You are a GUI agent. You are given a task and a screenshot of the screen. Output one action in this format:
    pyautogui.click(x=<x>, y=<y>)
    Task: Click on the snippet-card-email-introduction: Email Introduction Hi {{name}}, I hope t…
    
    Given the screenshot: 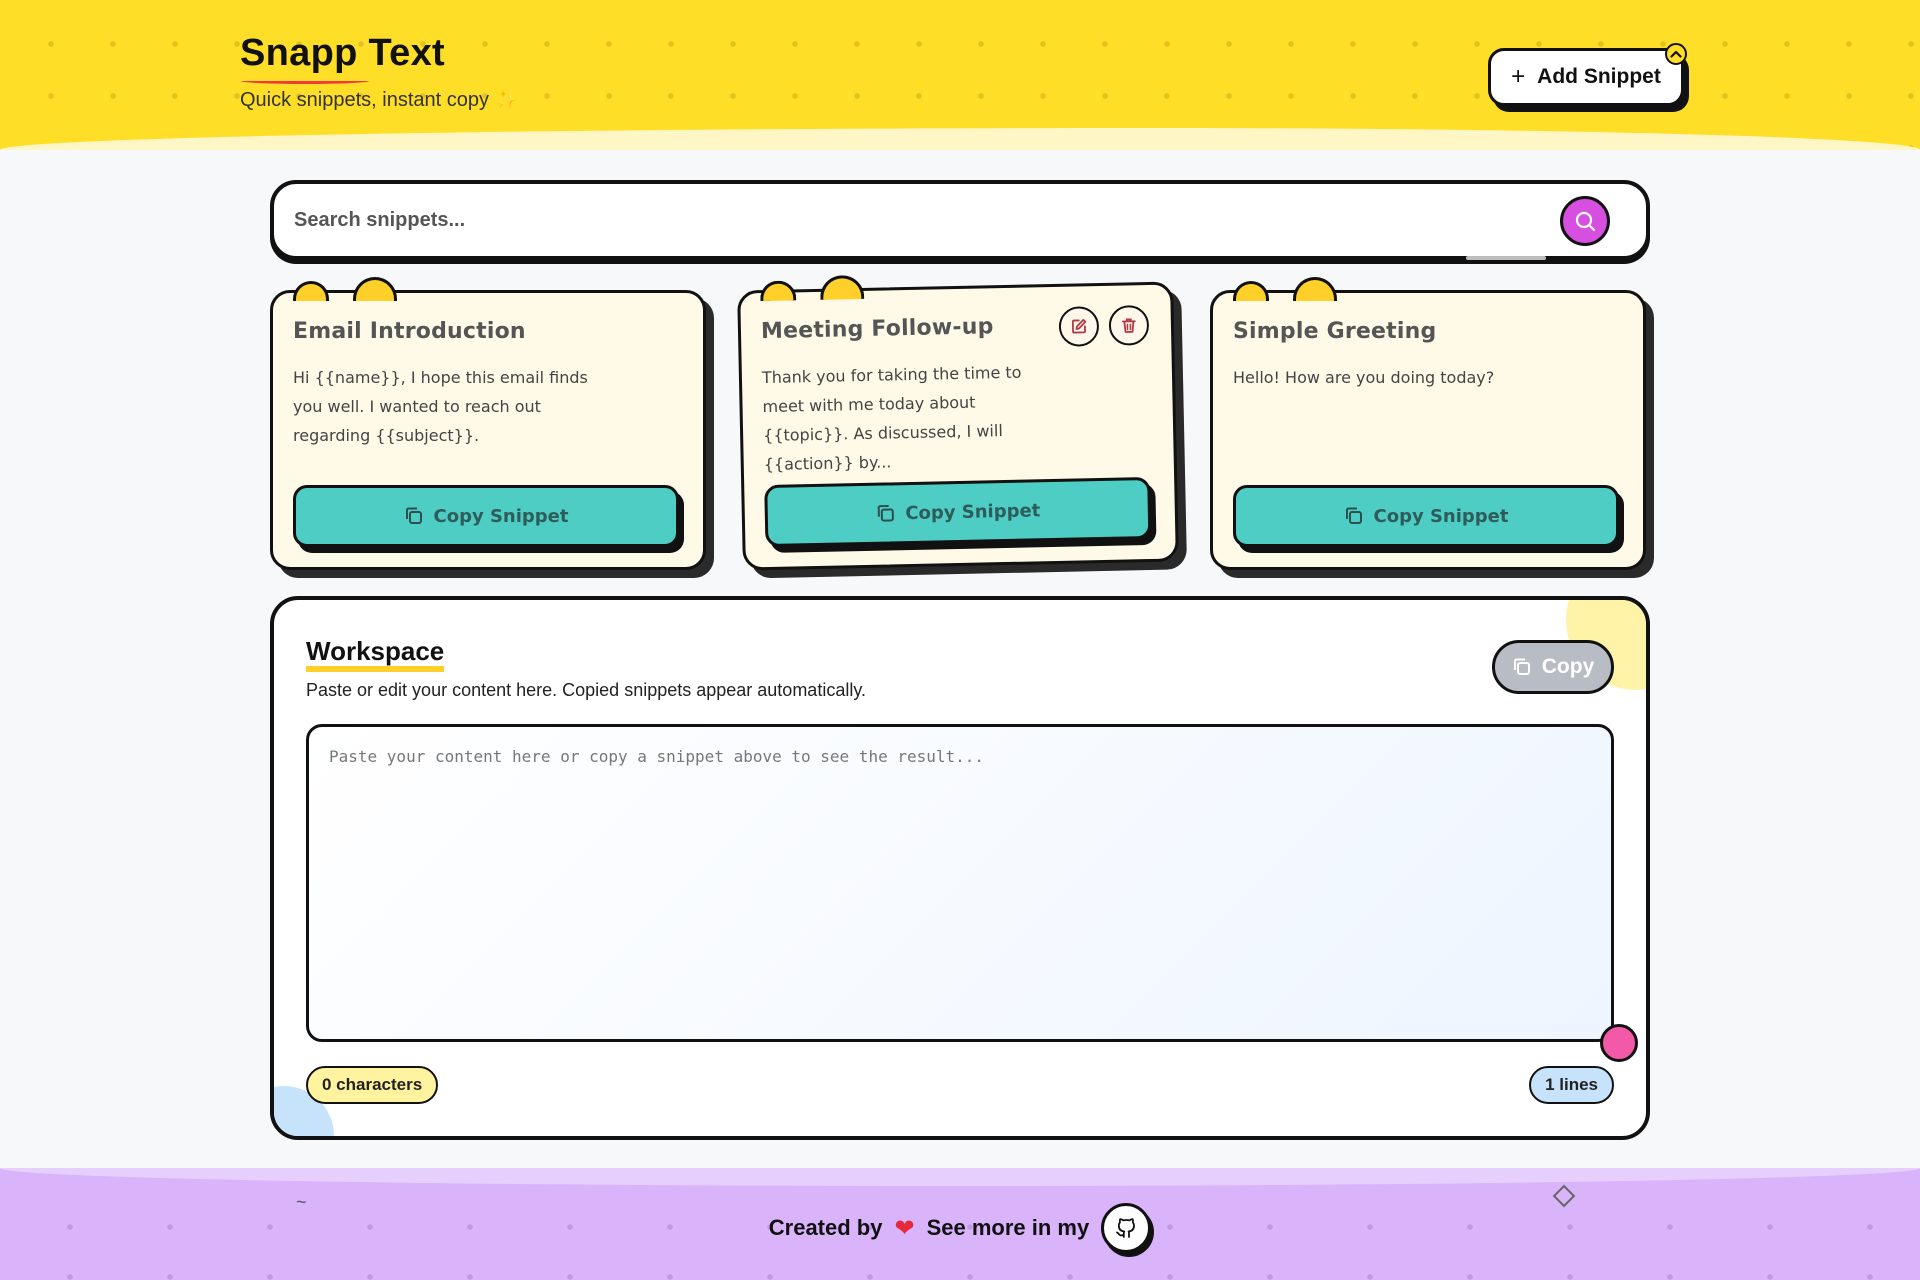 What is the action you would take?
    pyautogui.click(x=488, y=423)
    